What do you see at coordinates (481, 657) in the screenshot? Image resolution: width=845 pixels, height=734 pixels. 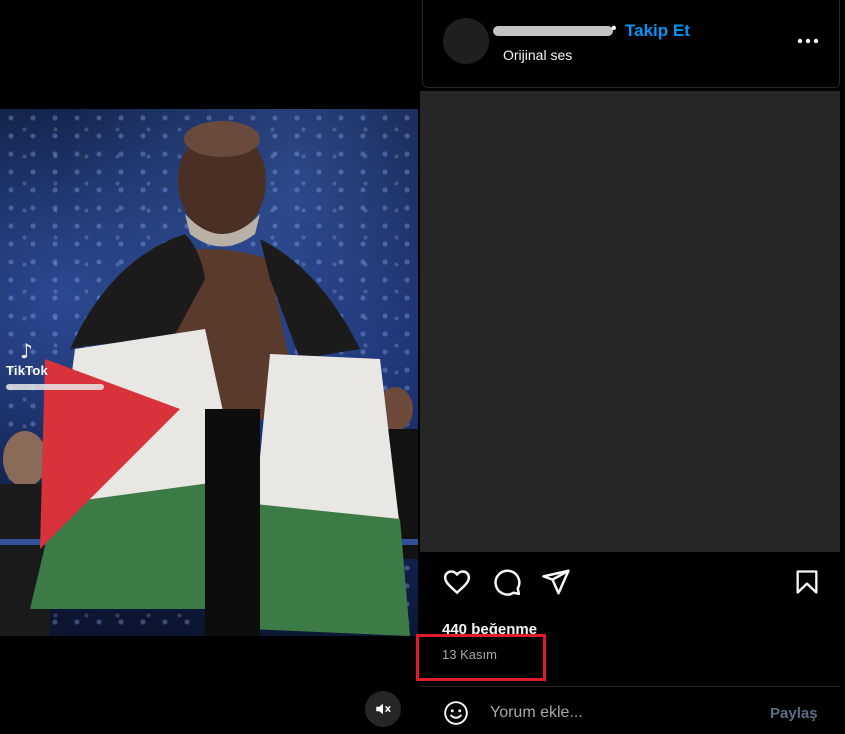 I see `date-highlight-box` at bounding box center [481, 657].